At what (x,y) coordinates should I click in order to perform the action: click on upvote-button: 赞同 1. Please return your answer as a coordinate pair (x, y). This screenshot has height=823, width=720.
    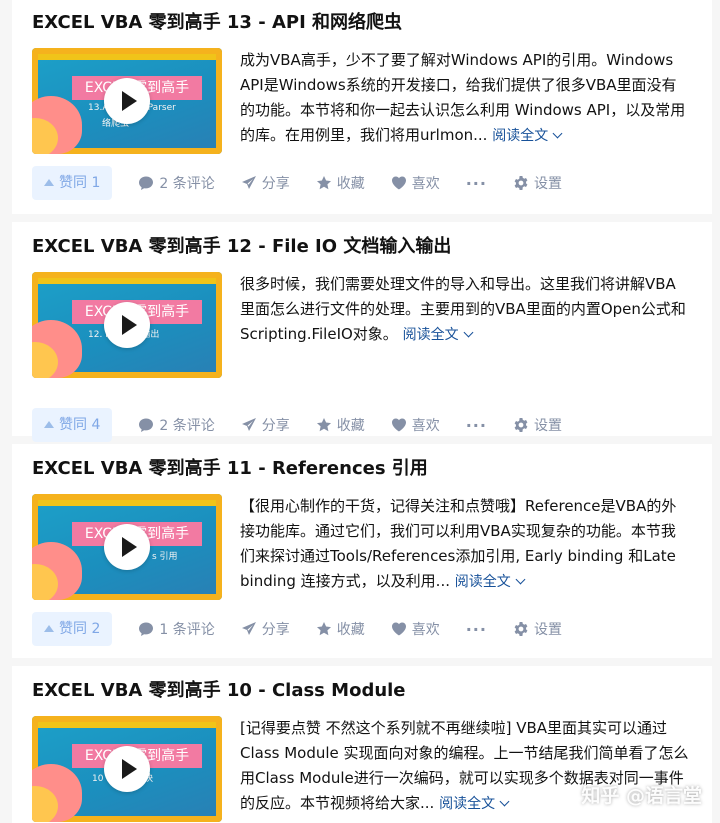
    Looking at the image, I should click on (72, 183).